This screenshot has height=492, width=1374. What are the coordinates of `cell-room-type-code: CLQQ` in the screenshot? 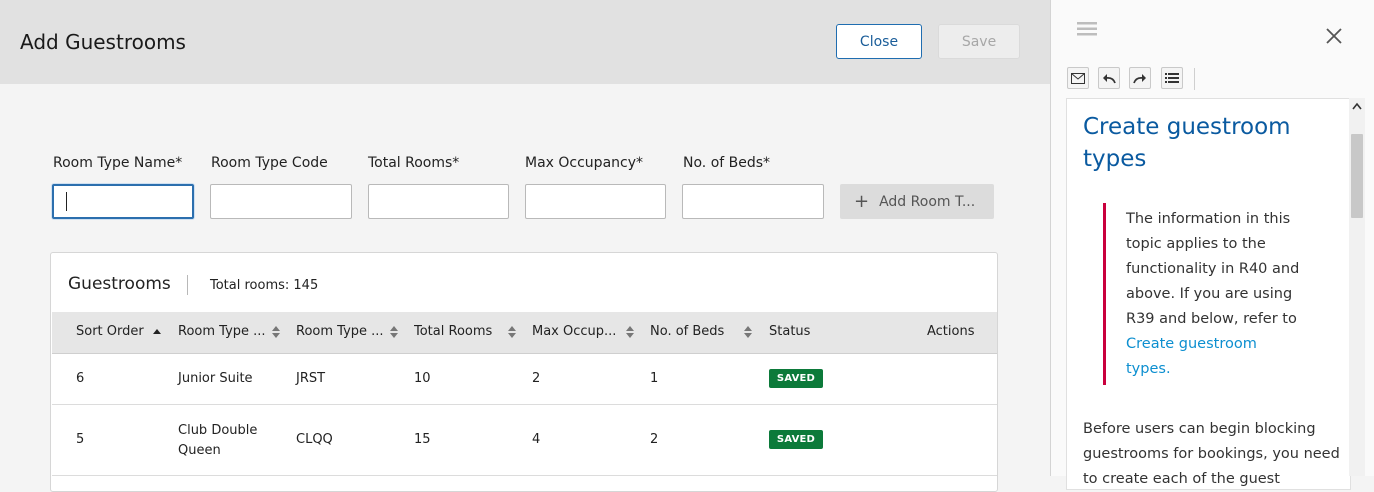 It's located at (314, 439).